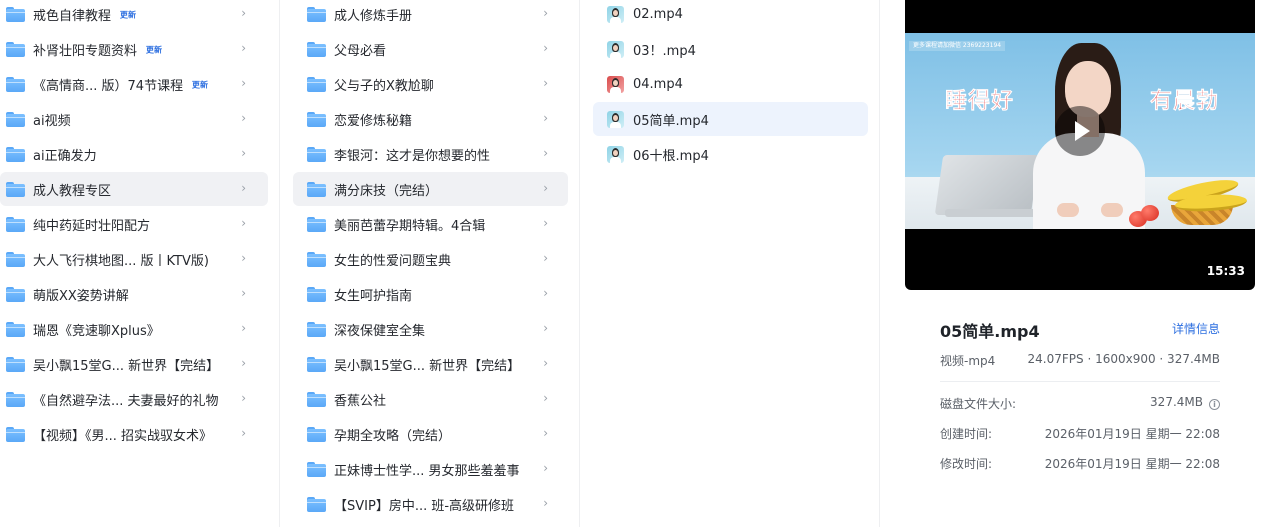  I want to click on modified-row: 修改时间: 2026年01月19日 星期一 22:08, so click(1080, 464).